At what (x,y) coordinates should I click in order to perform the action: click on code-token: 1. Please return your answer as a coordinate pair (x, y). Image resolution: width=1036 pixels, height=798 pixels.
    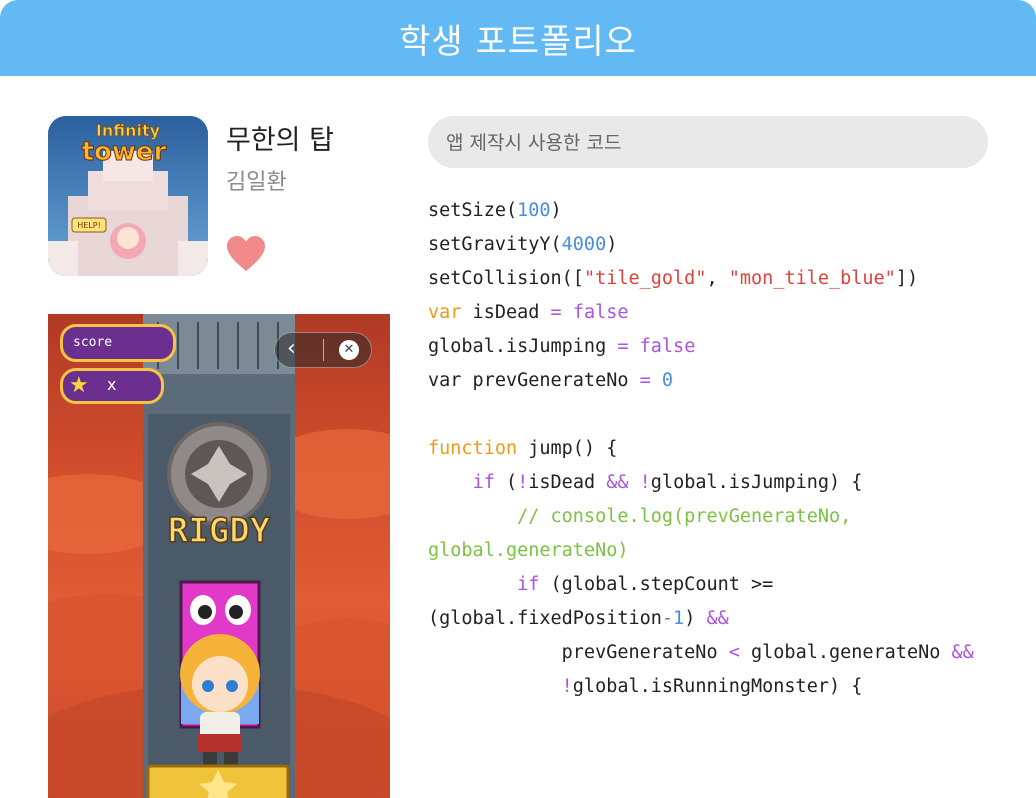
    Looking at the image, I should click on (679, 618).